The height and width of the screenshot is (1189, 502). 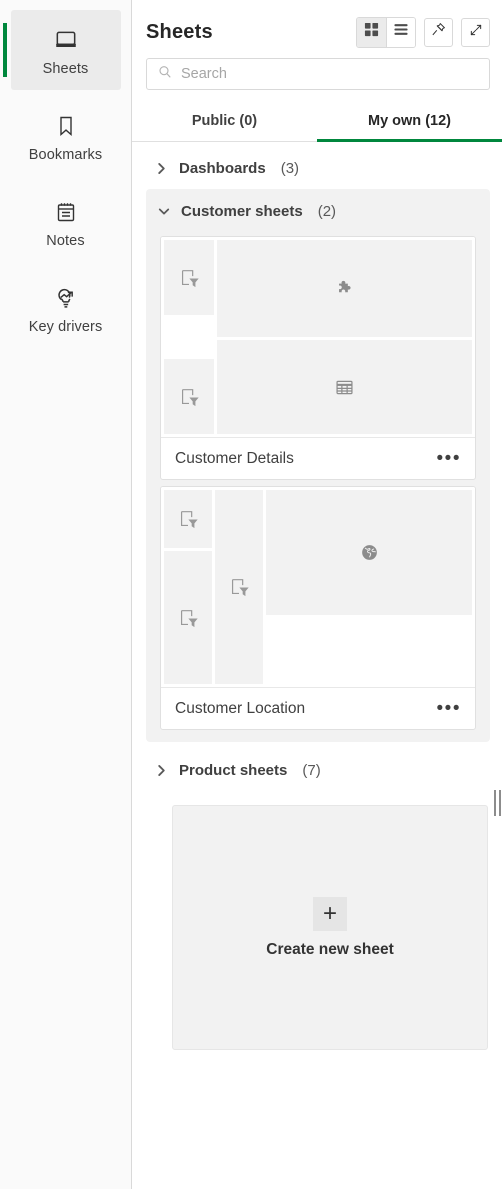 I want to click on rail-item-key-drivers: Key drivers, so click(x=66, y=308).